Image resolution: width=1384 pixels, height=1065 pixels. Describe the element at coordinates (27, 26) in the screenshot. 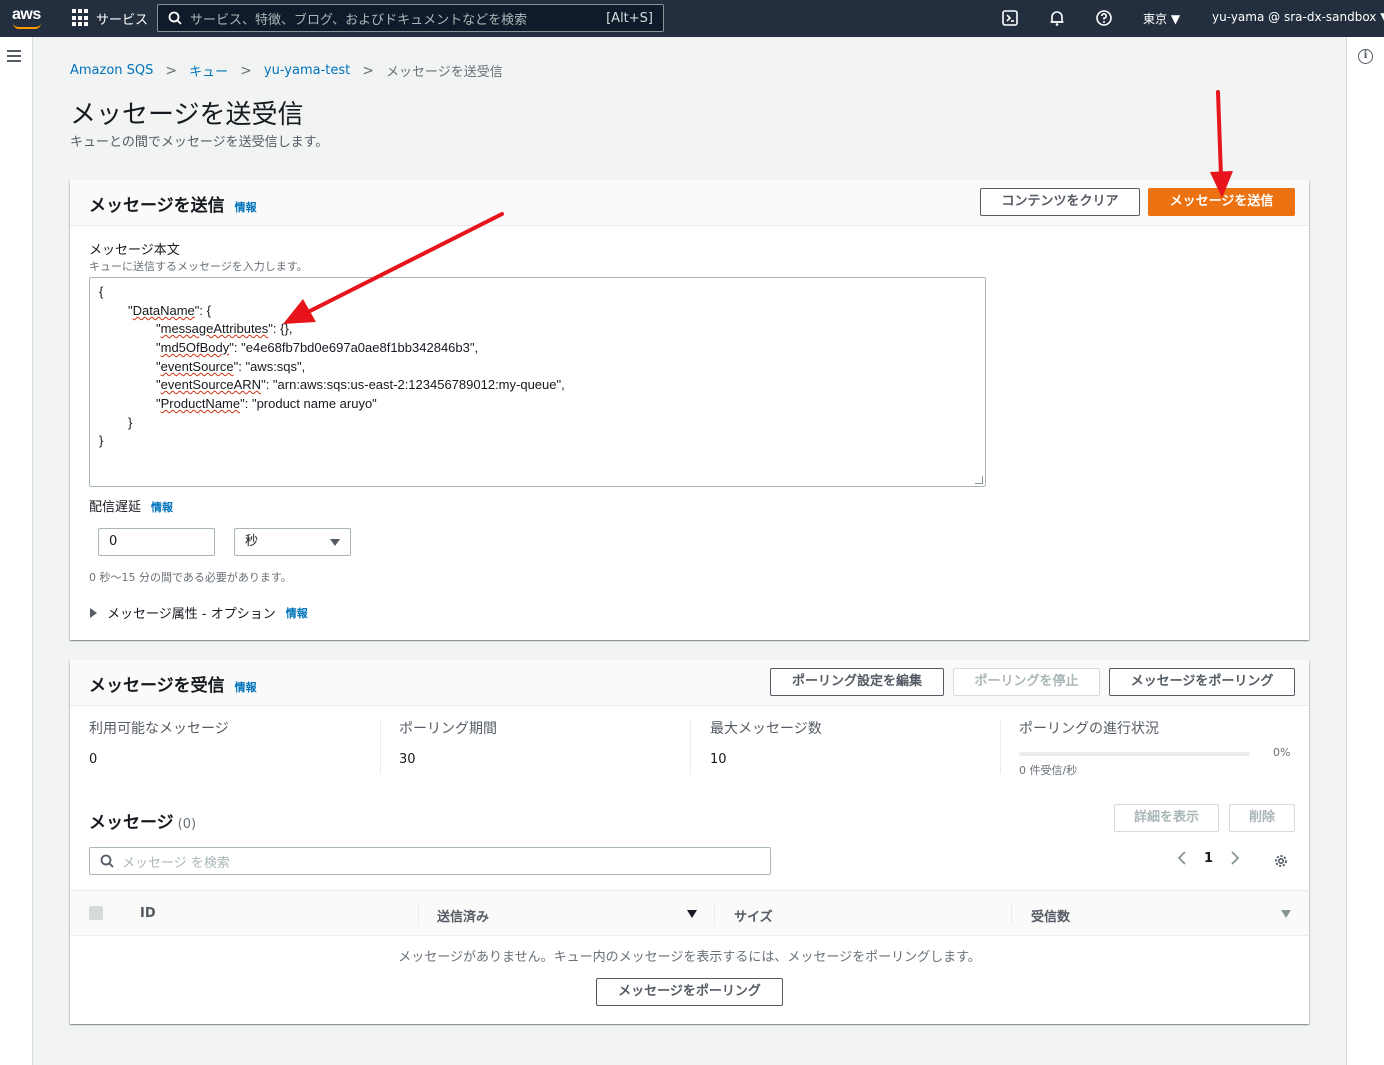

I see `aws-smile-icon` at that location.